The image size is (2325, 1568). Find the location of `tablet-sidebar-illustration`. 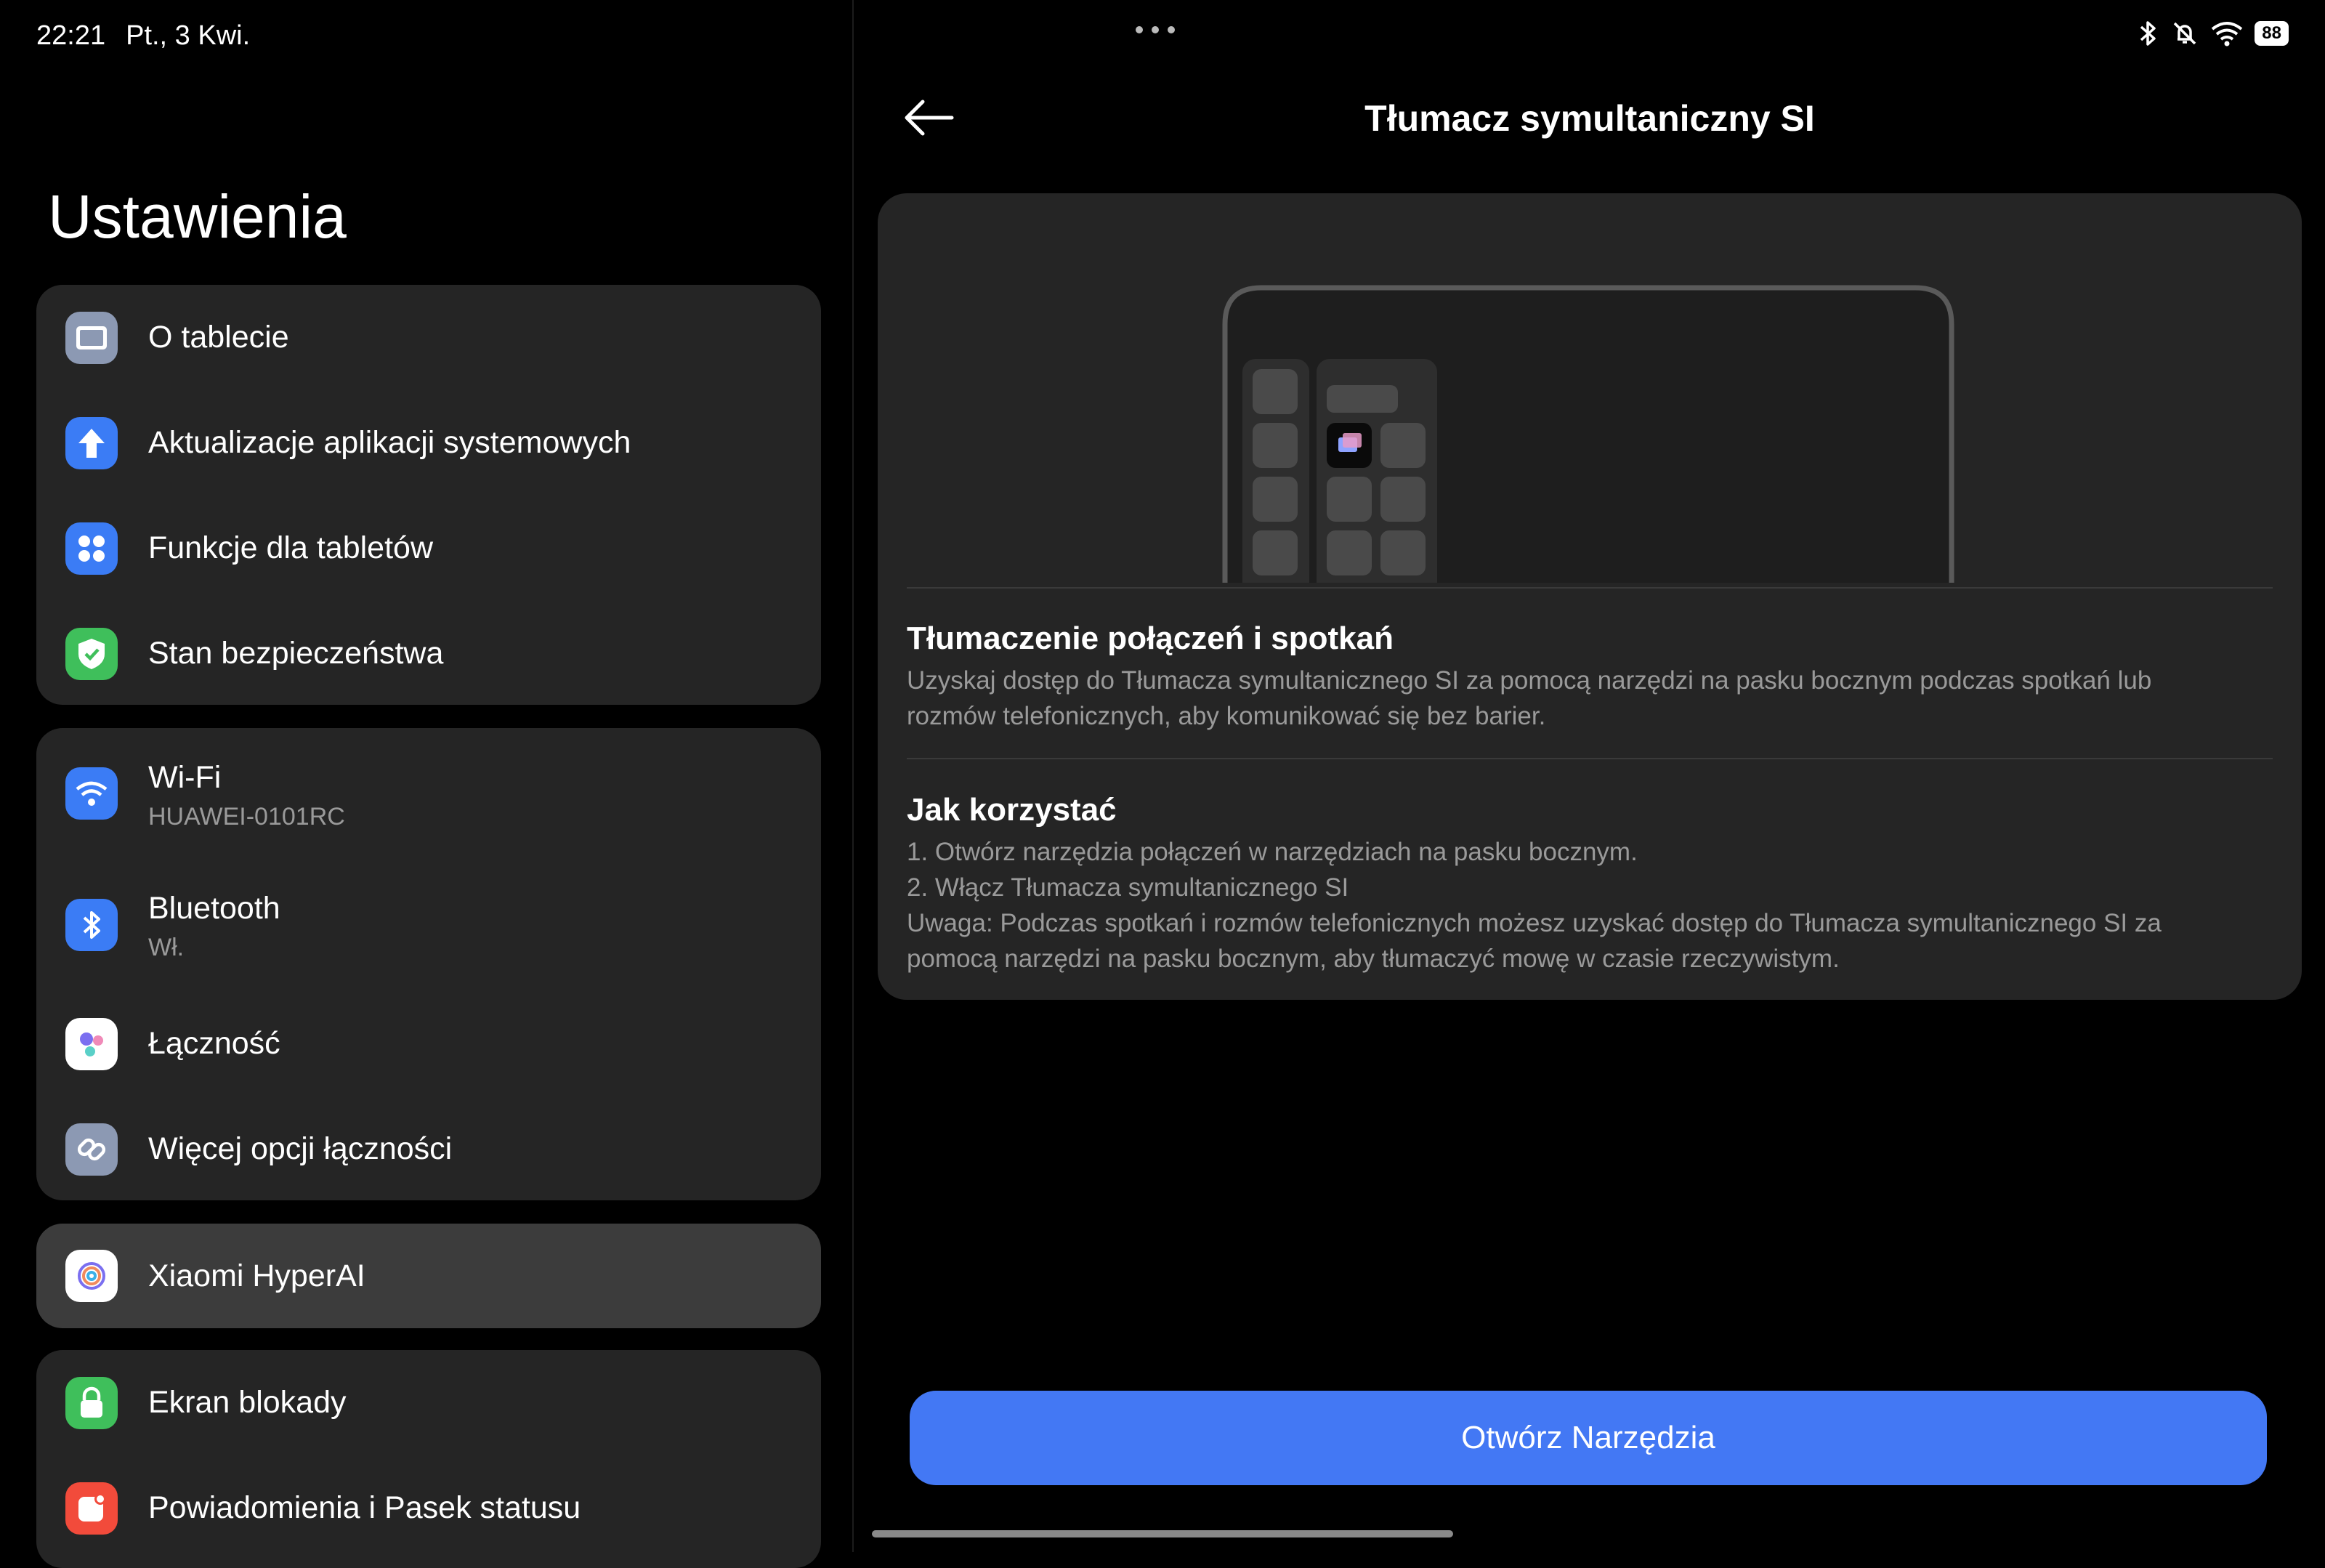

tablet-sidebar-illustration is located at coordinates (1590, 435).